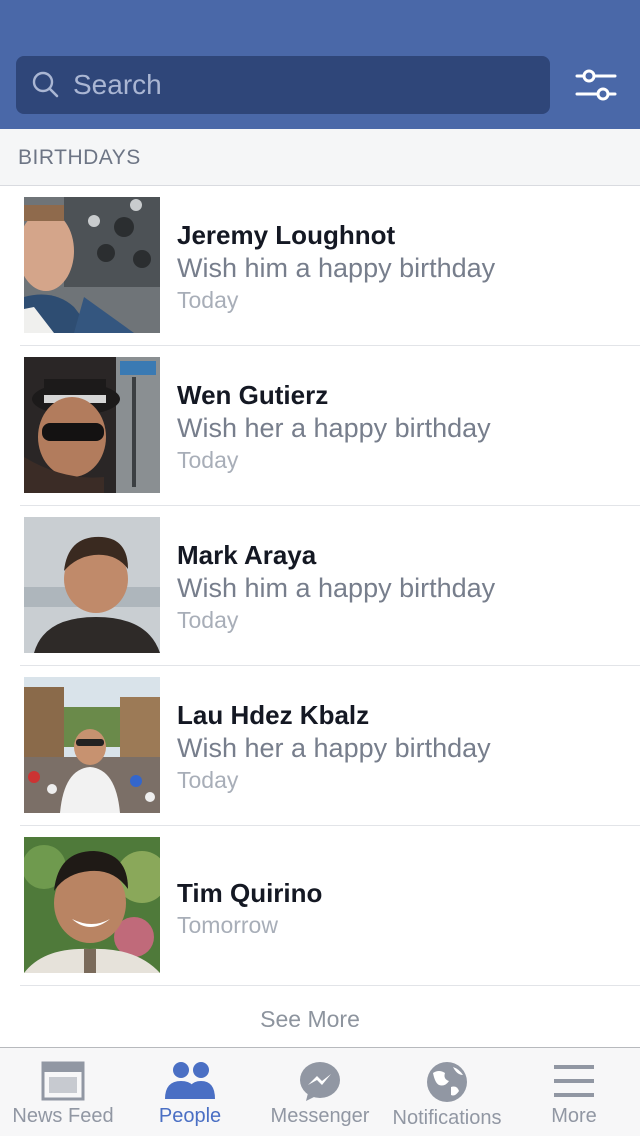  Describe the element at coordinates (574, 1116) in the screenshot. I see `tab-label: More` at that location.